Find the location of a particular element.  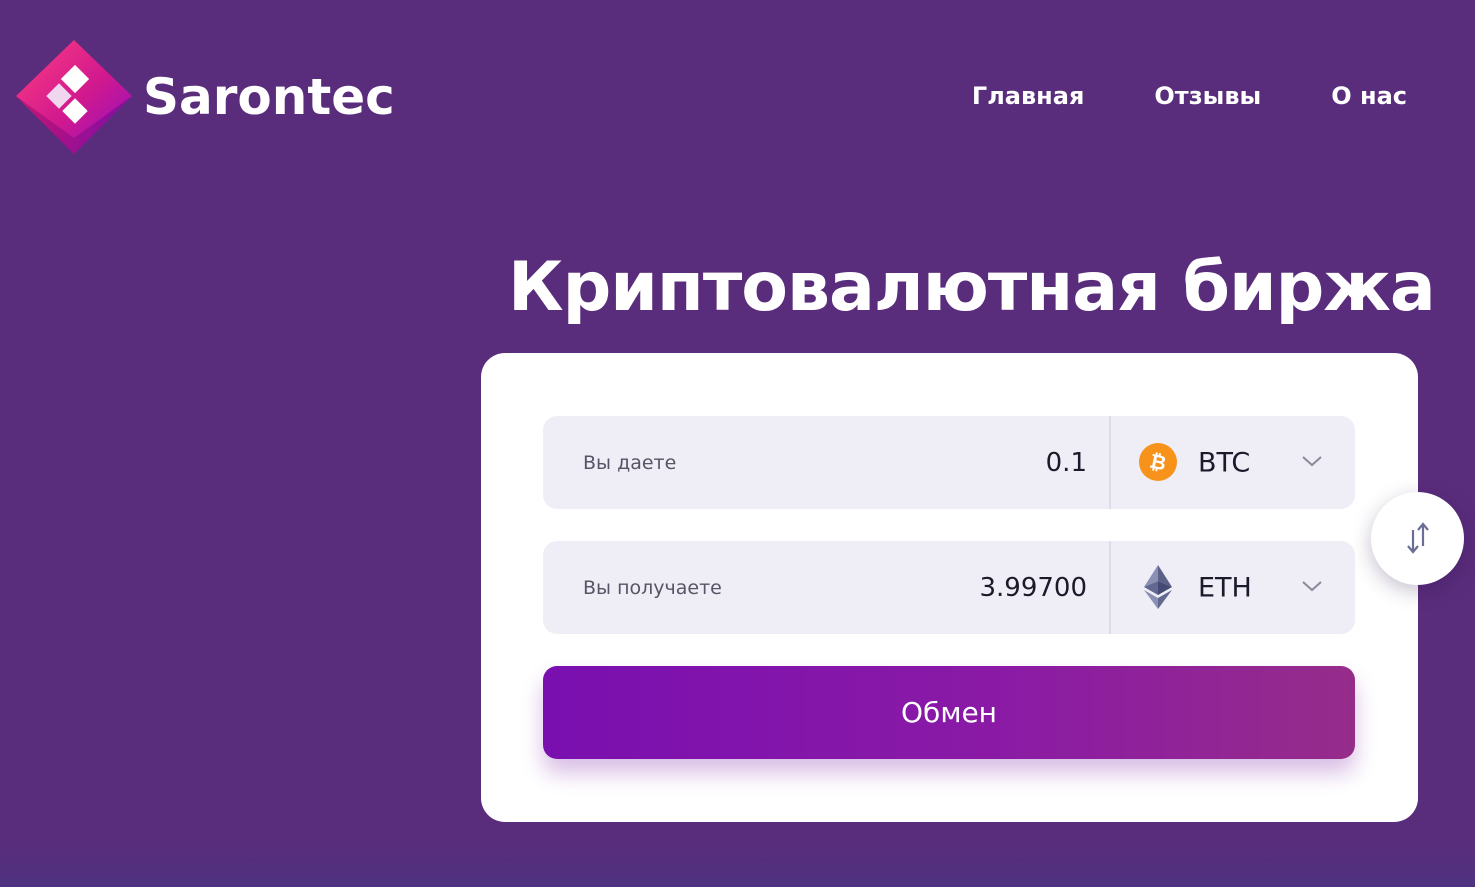

get-label: Вы получаете is located at coordinates (652, 587).